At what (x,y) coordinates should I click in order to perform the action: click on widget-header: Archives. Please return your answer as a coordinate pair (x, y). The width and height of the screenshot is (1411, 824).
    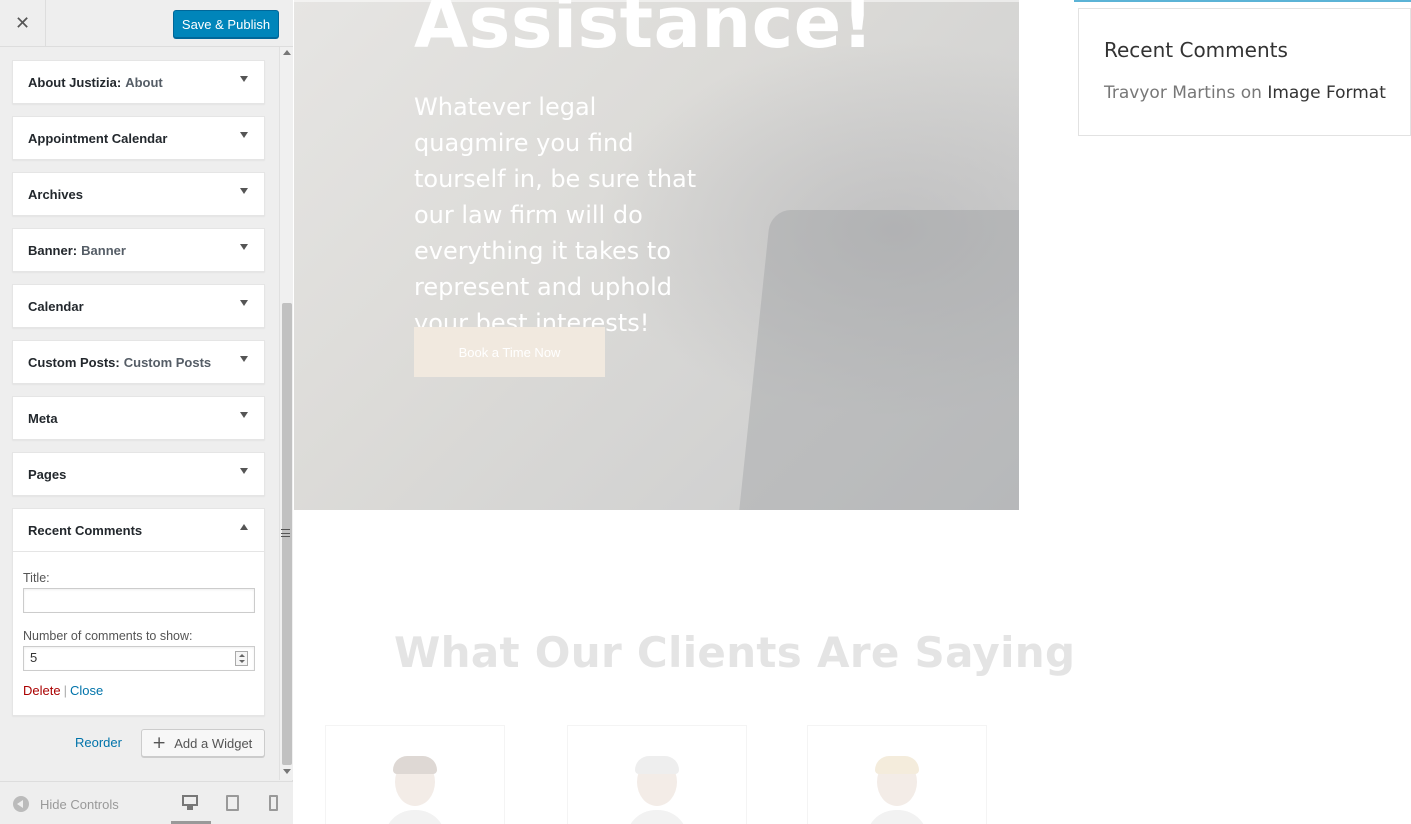
    Looking at the image, I should click on (138, 194).